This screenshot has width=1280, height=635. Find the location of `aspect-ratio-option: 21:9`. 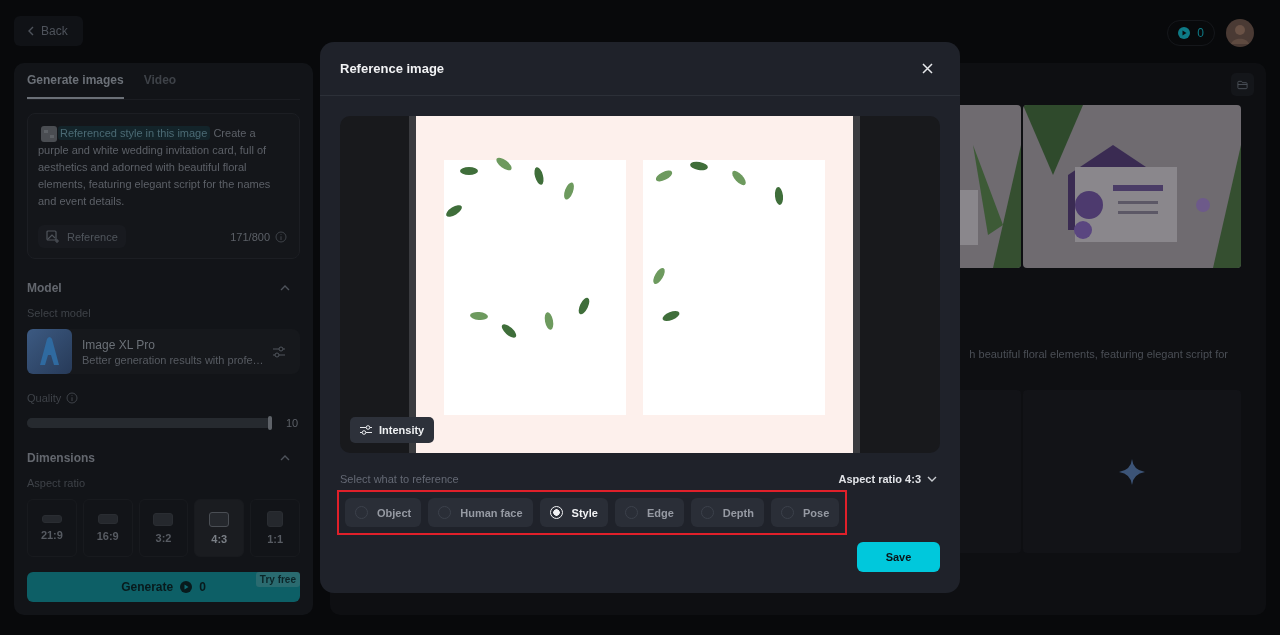

aspect-ratio-option: 21:9 is located at coordinates (52, 528).